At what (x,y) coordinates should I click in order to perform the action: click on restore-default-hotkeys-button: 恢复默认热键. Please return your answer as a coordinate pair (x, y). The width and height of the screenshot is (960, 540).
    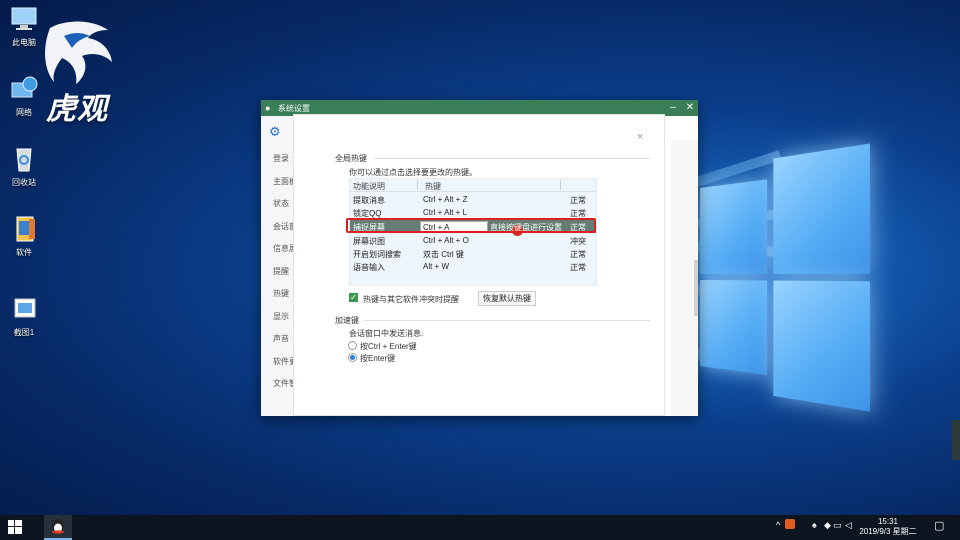
    Looking at the image, I should click on (507, 298).